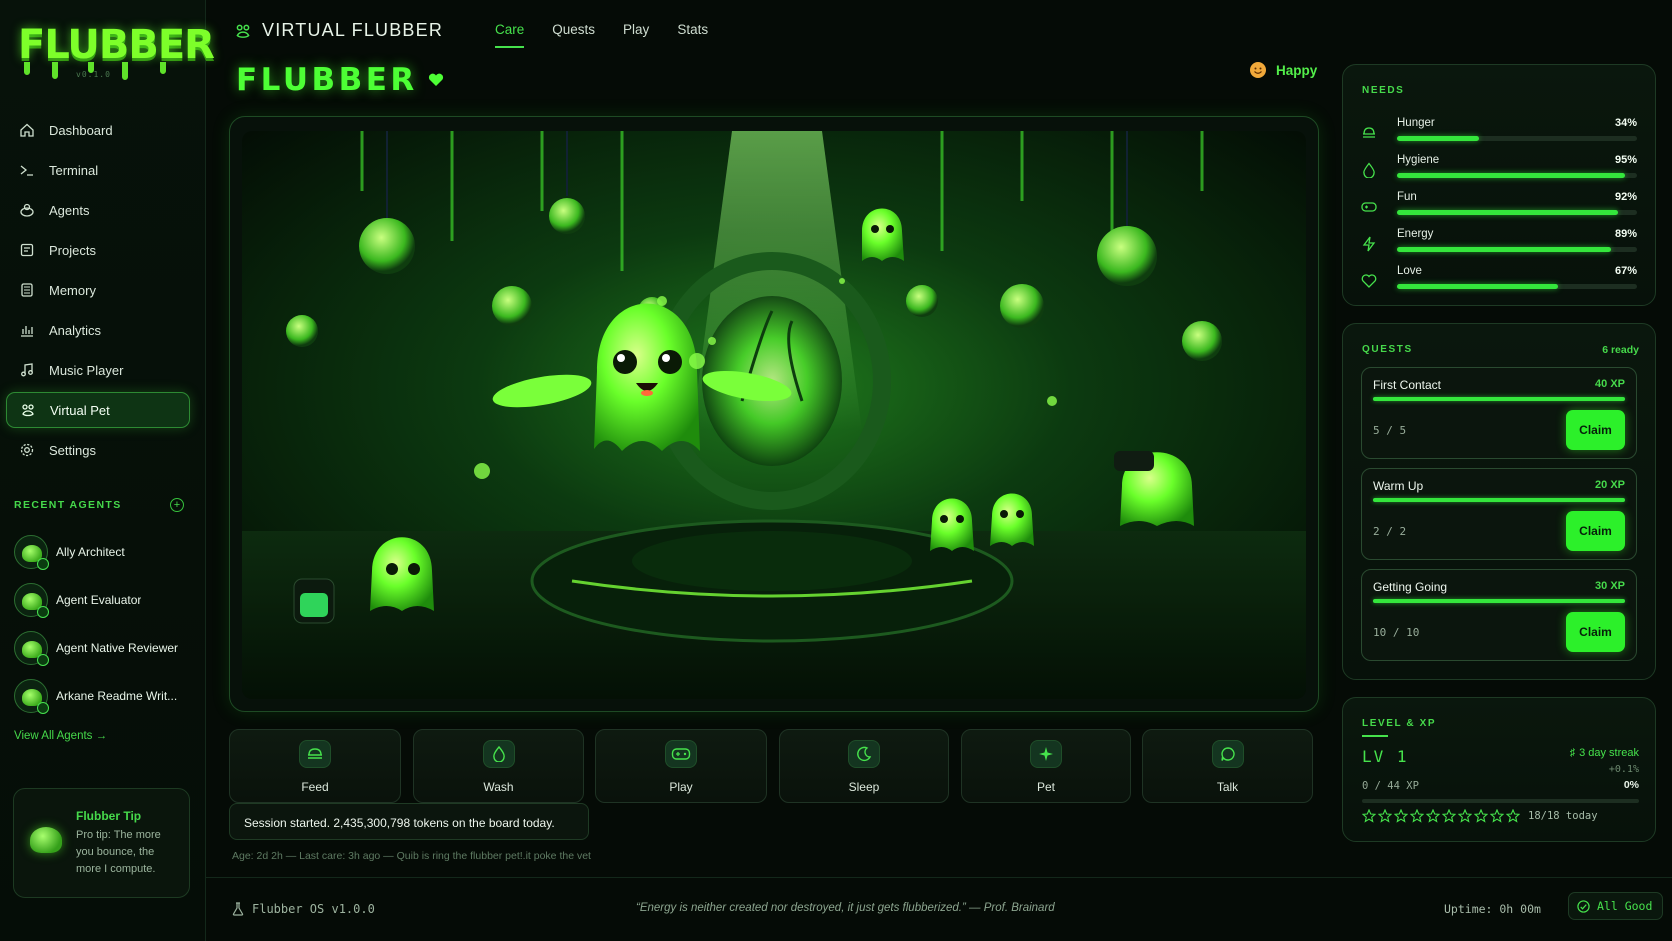 The width and height of the screenshot is (1672, 941). What do you see at coordinates (28, 410) in the screenshot?
I see `pet-icon` at bounding box center [28, 410].